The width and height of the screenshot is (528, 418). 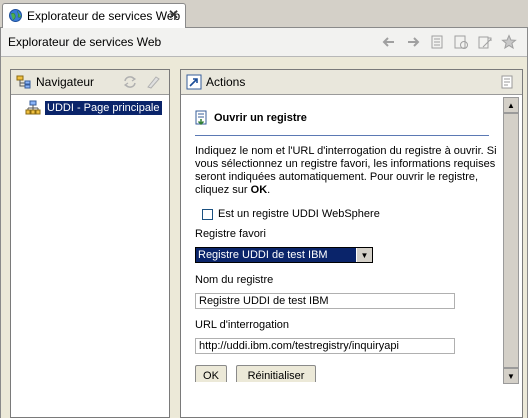 I want to click on navigator-tree-icon, so click(x=23, y=82).